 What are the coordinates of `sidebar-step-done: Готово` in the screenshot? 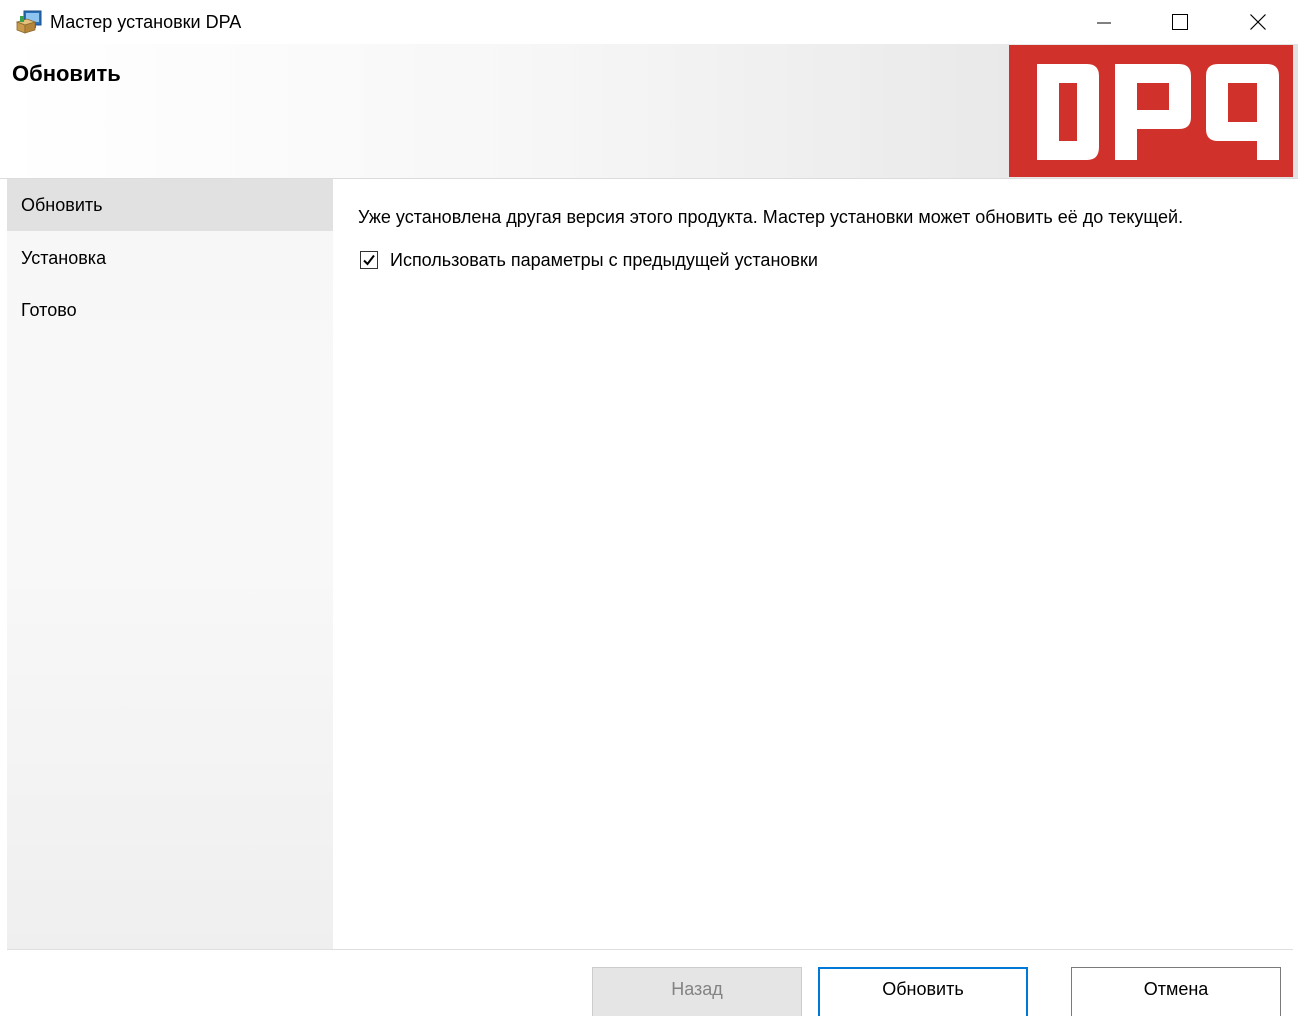 It's located at (170, 310).